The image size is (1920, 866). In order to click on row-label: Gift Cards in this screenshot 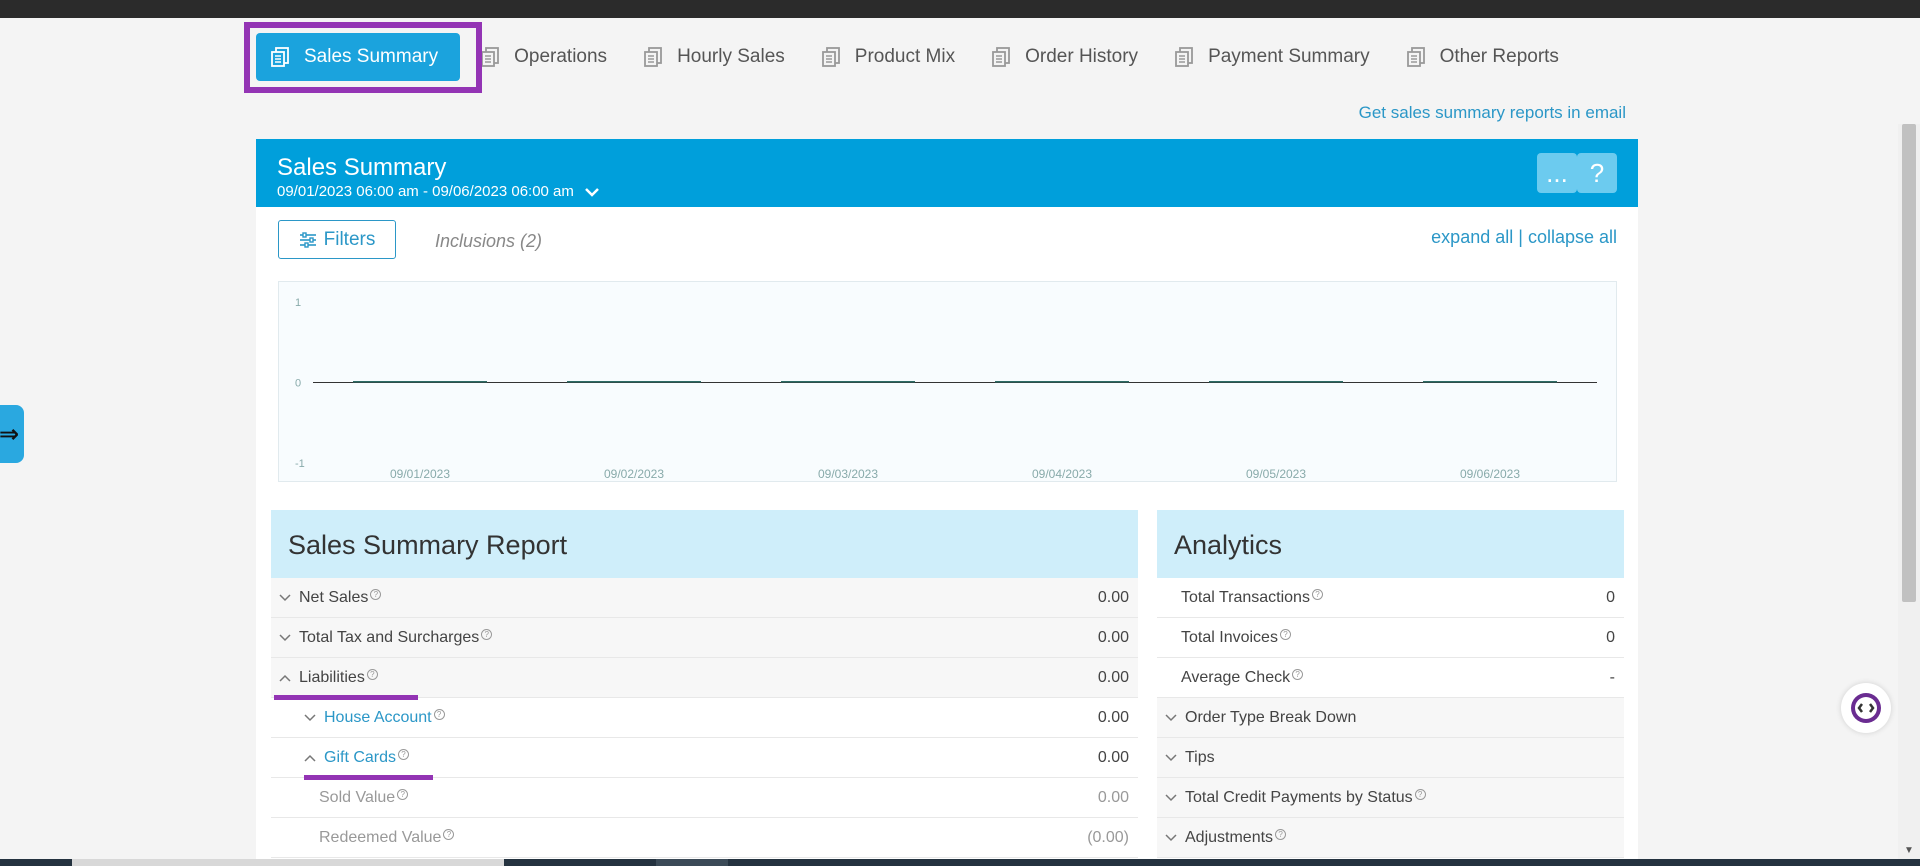, I will do `click(360, 757)`.